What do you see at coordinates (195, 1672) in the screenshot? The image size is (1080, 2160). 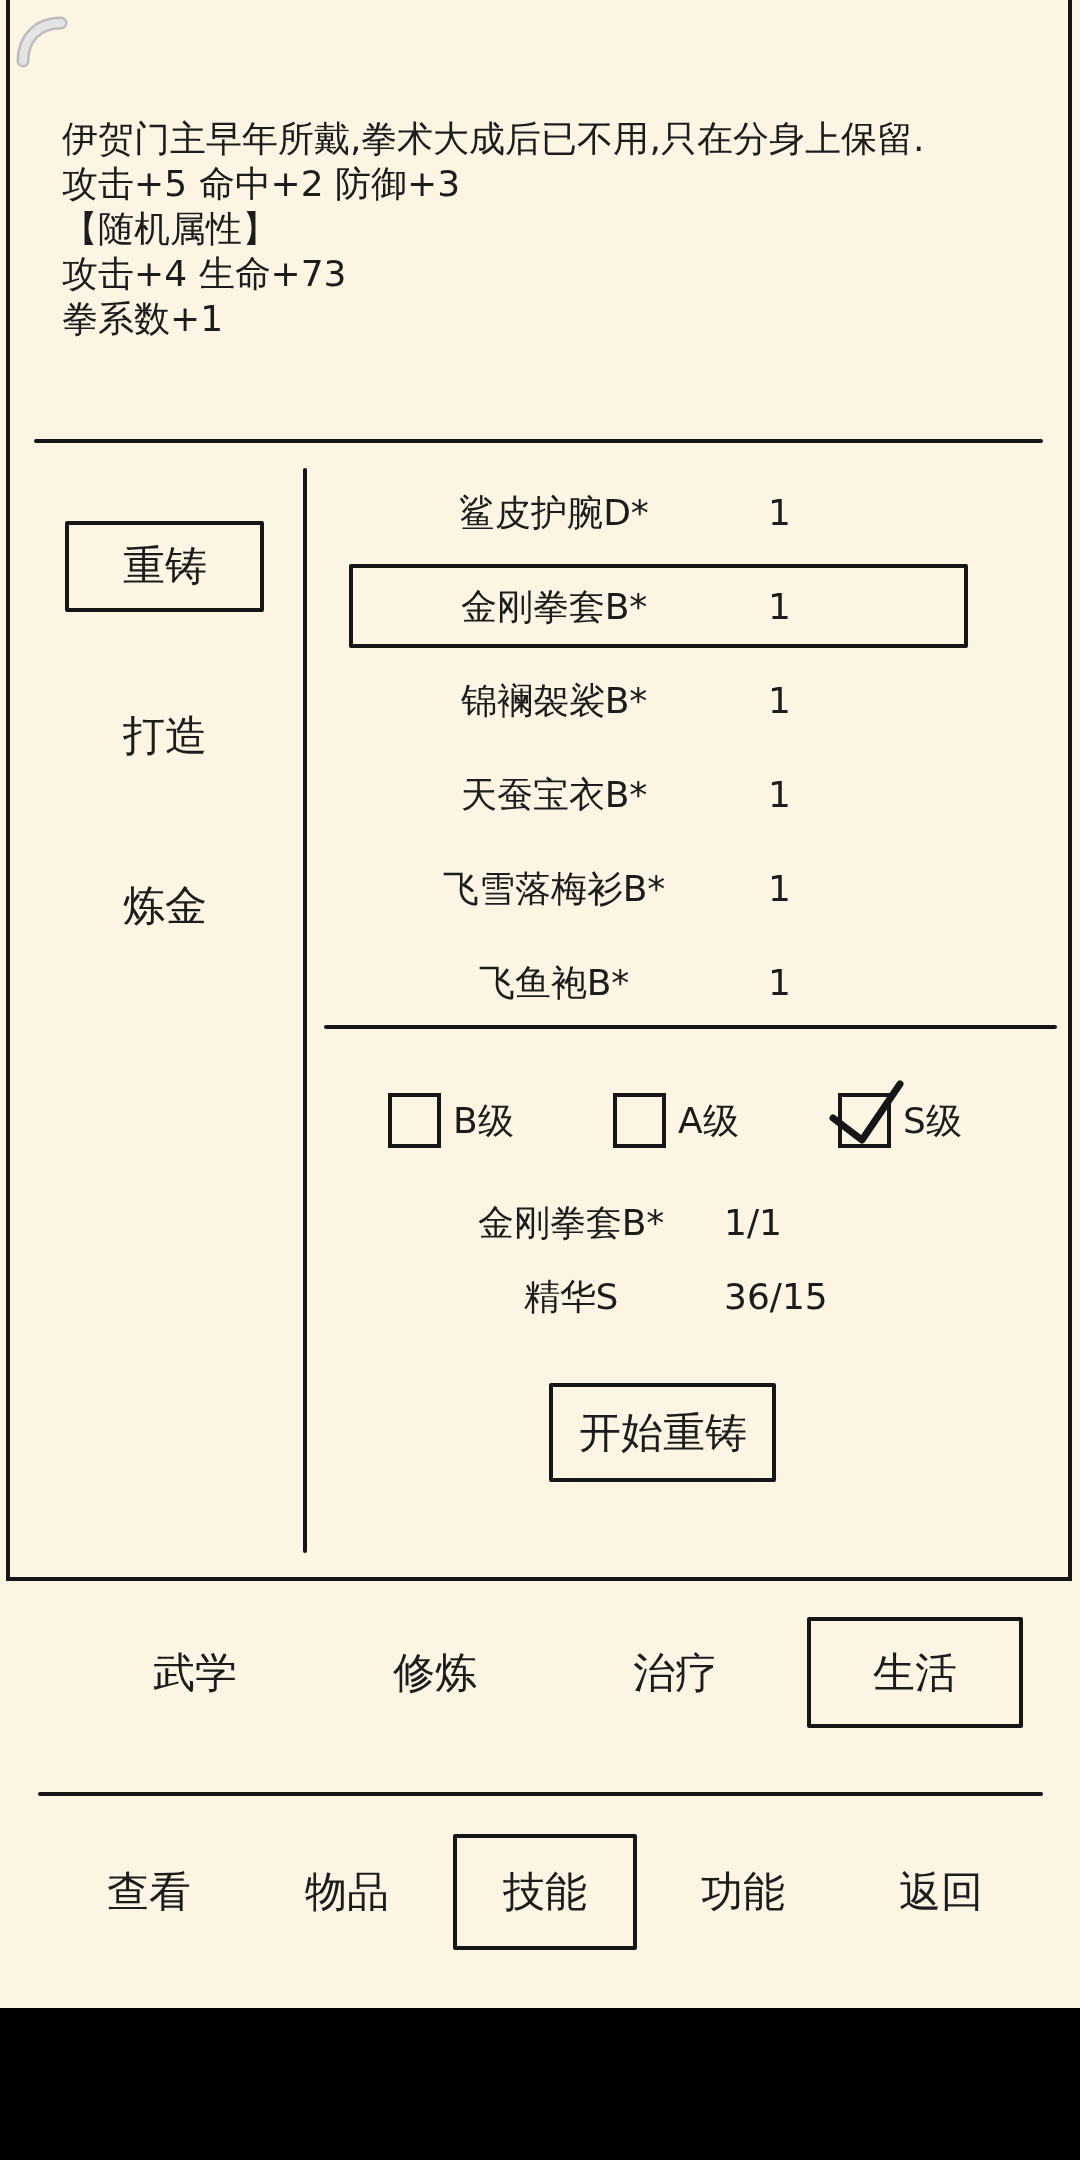 I see `category-tab: 武学` at bounding box center [195, 1672].